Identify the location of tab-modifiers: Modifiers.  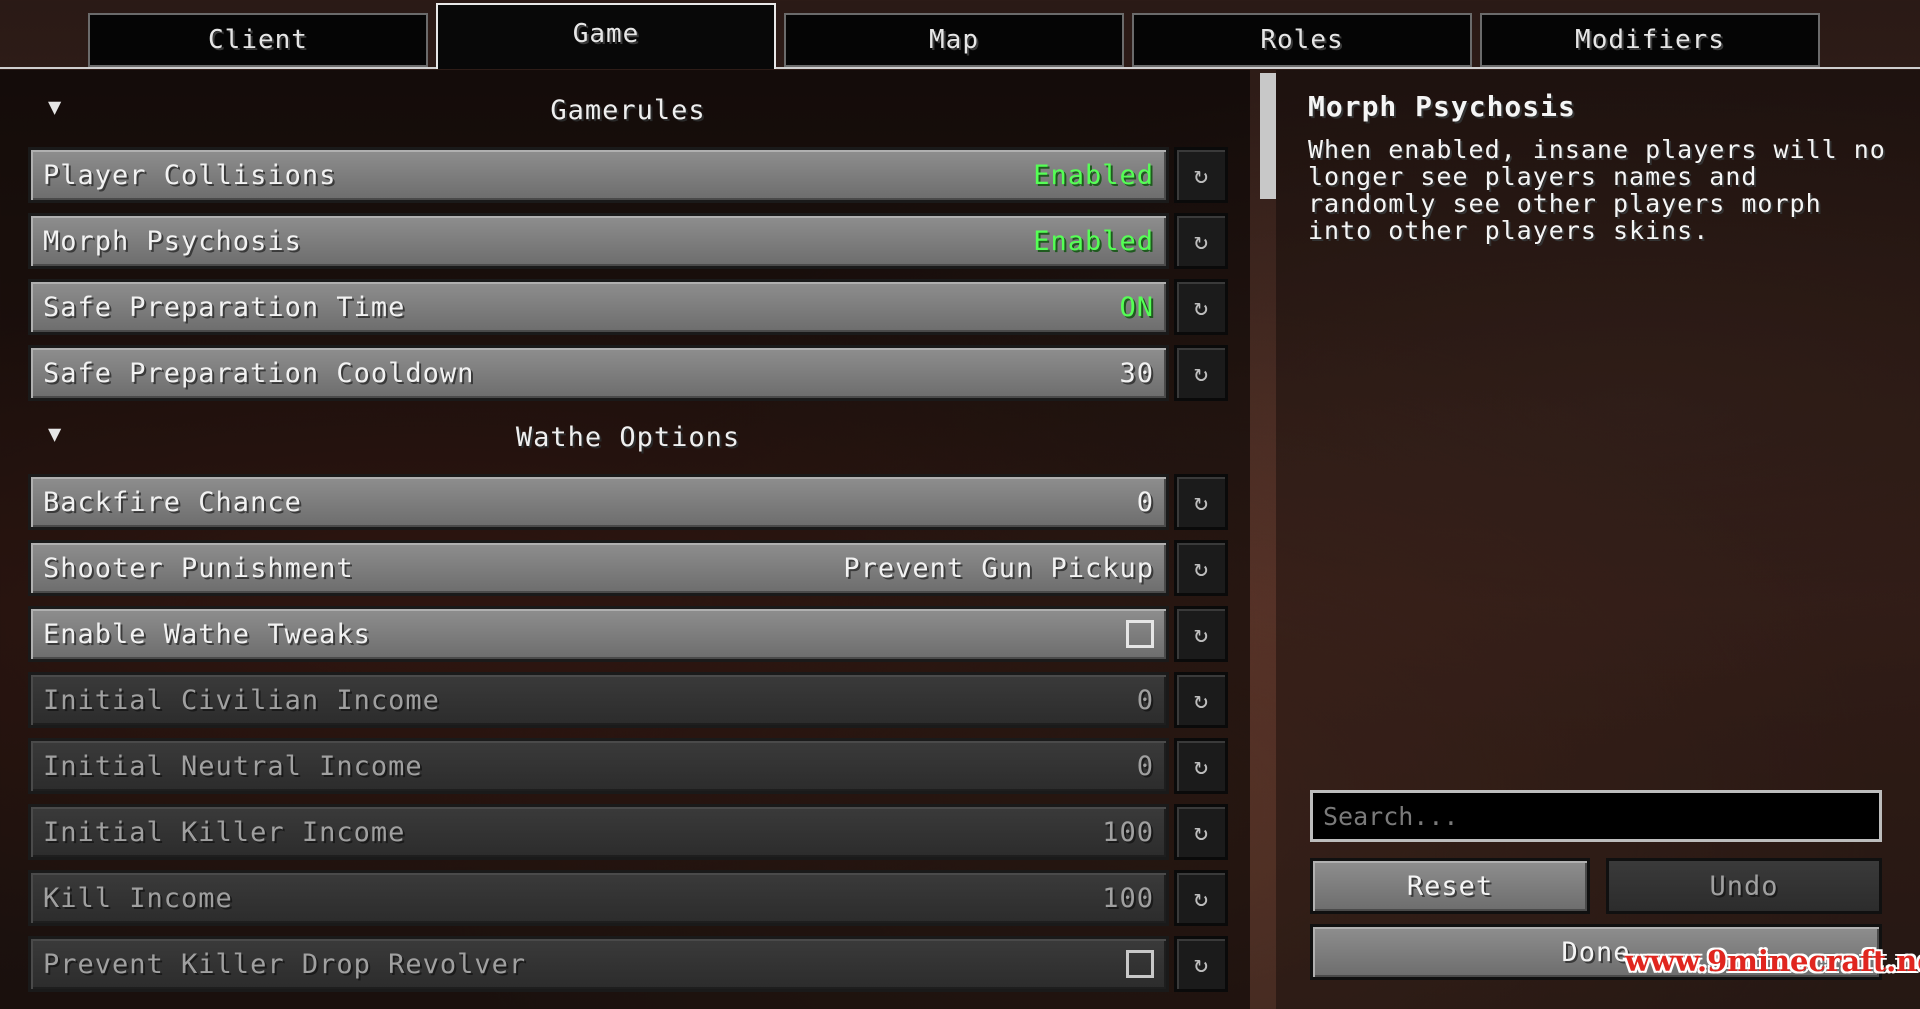
(1650, 40).